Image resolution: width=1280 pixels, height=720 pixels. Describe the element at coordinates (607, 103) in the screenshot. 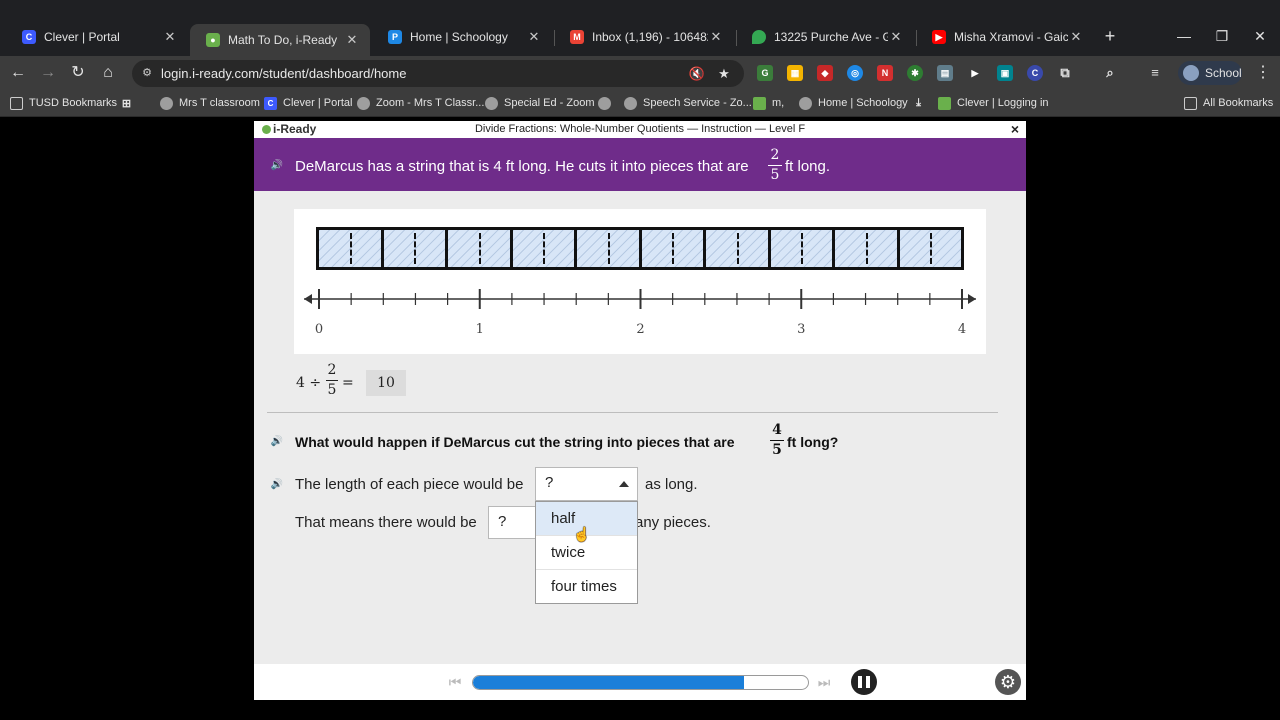

I see `bookmark-globe` at that location.